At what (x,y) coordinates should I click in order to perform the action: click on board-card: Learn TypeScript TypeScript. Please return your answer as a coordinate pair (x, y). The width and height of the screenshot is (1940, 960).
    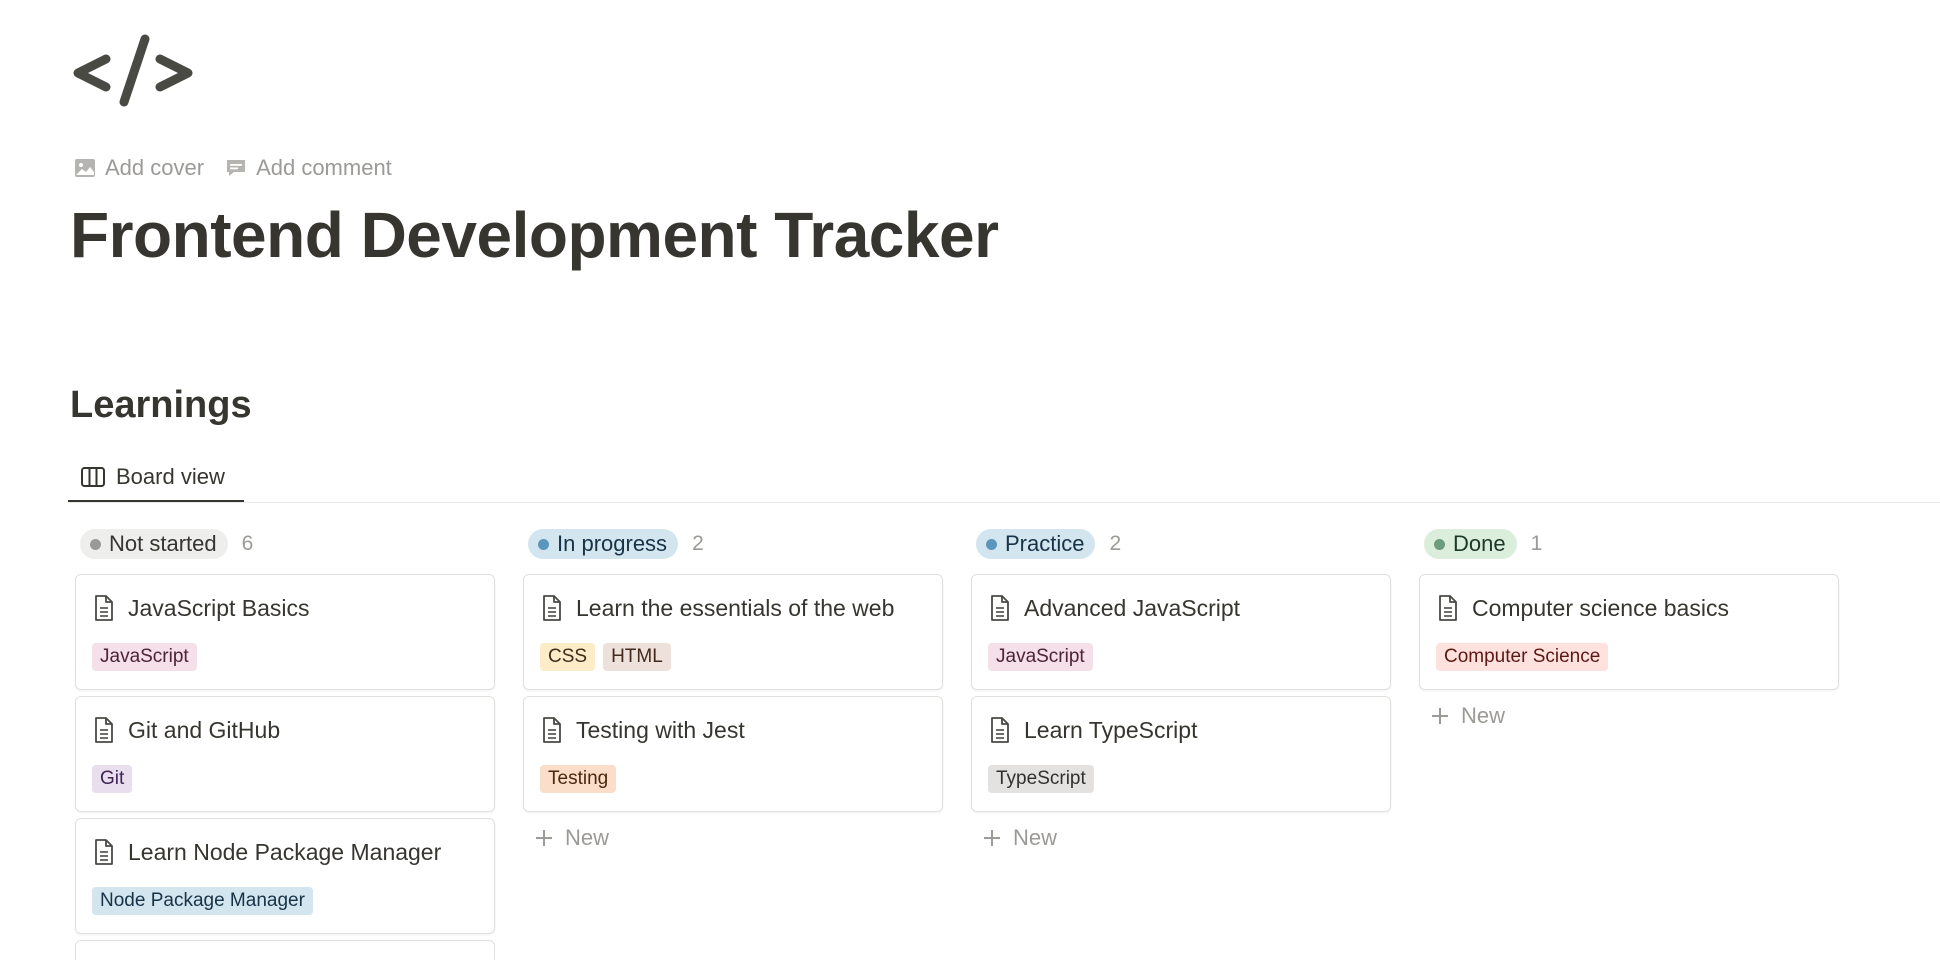
    Looking at the image, I should click on (1181, 754).